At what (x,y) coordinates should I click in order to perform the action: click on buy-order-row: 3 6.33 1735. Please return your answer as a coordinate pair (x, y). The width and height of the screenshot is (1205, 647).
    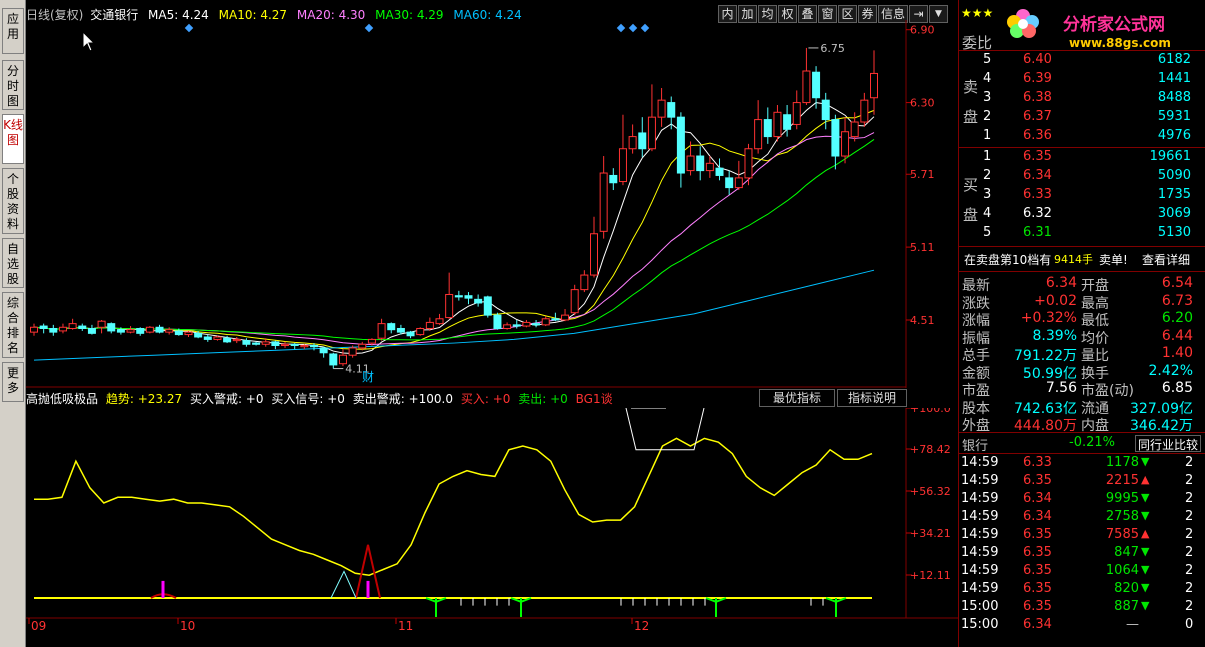
    Looking at the image, I should click on (1079, 196).